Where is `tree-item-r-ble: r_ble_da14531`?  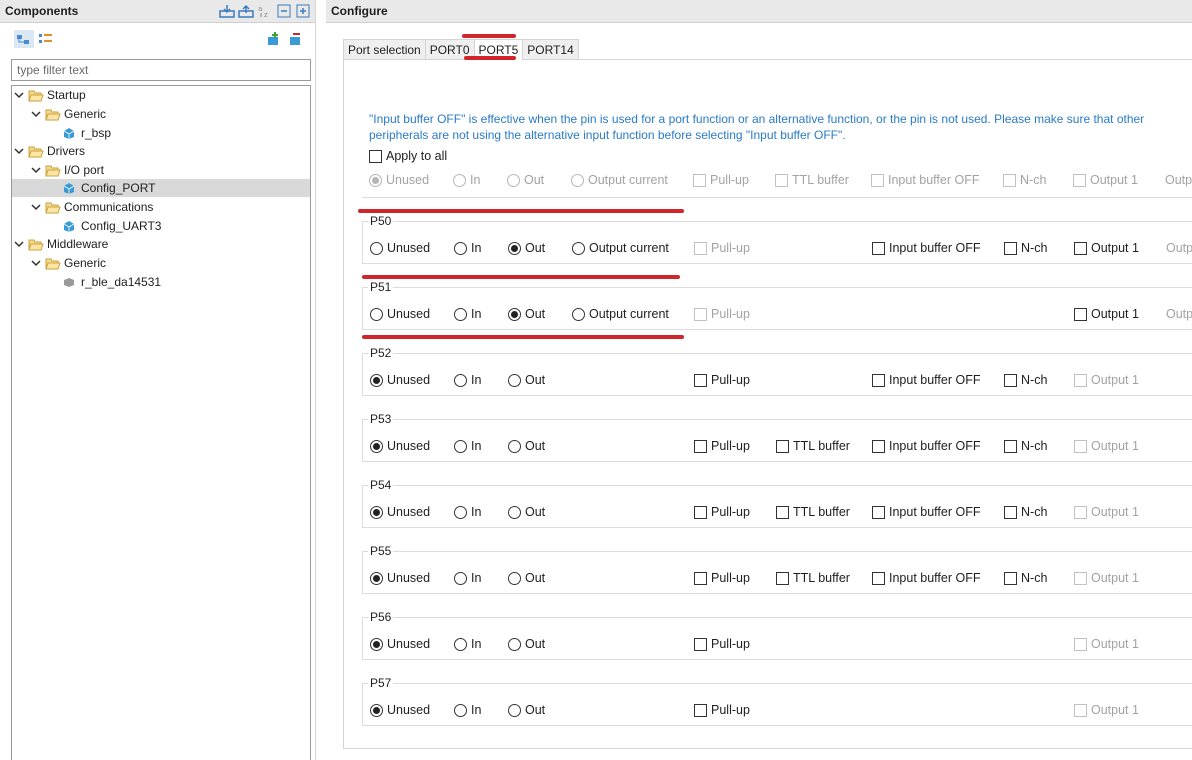
tree-item-r-ble: r_ble_da14531 is located at coordinates (111, 282).